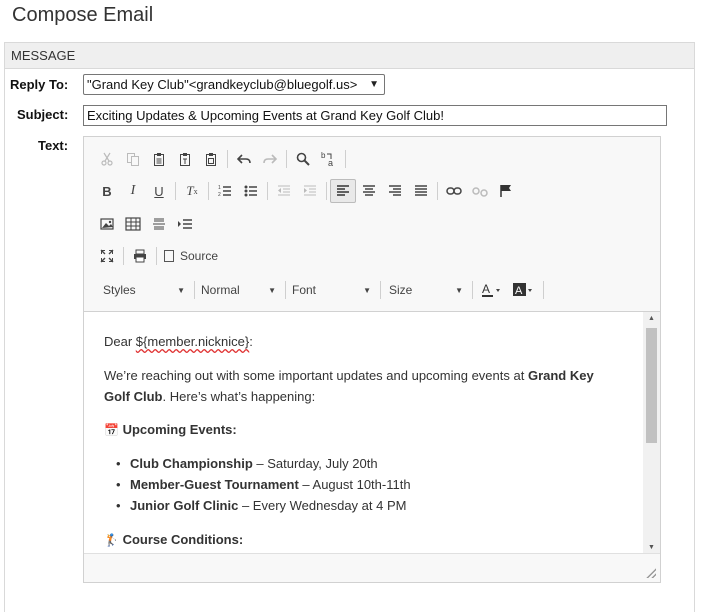  Describe the element at coordinates (219, 195) in the screenshot. I see `svg-text: 2` at that location.